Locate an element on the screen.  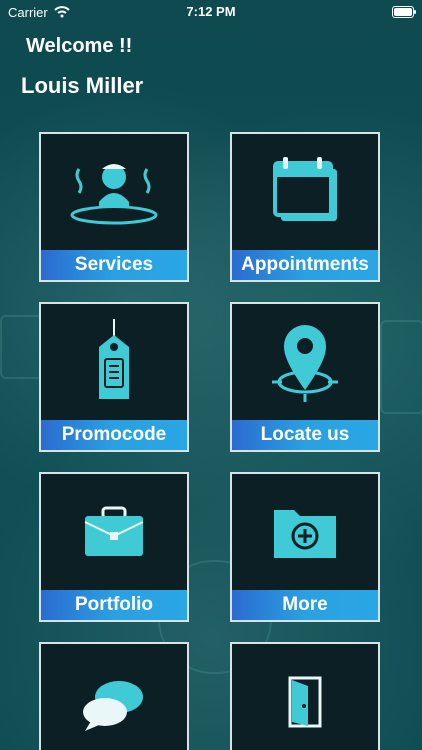
tile-chat is located at coordinates (114, 696).